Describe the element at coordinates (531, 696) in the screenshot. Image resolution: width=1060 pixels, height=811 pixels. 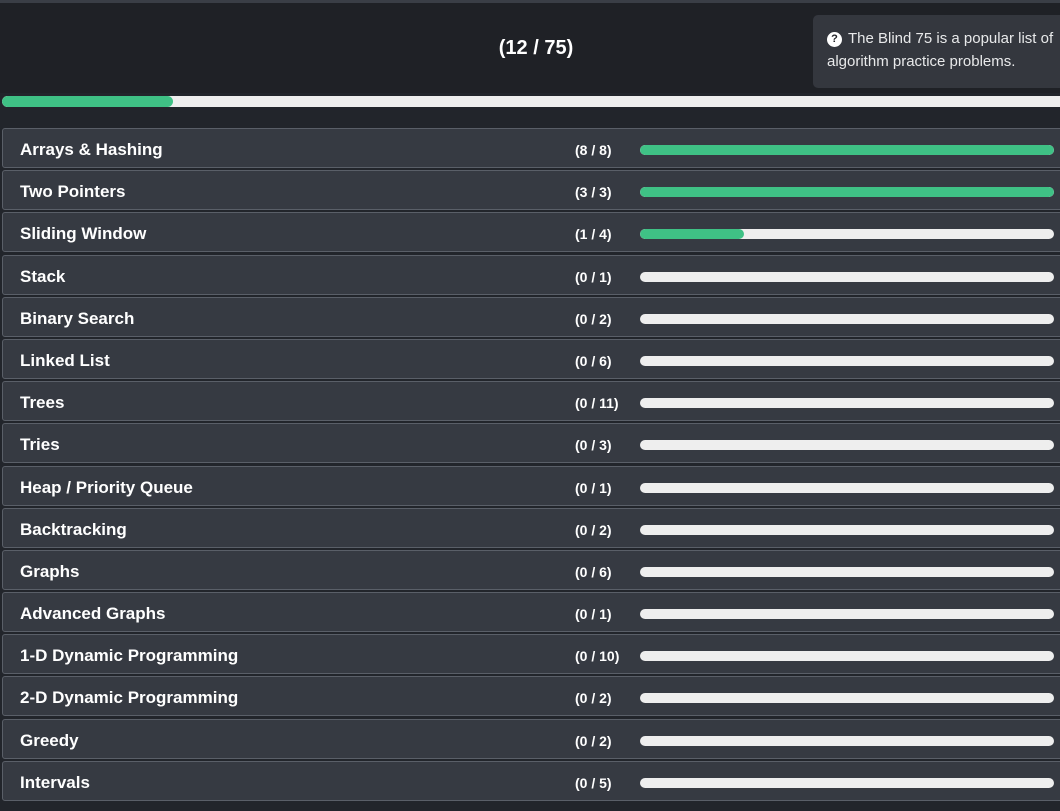
I see `category-row: 2-D Dynamic Programming (0 / 2)` at that location.